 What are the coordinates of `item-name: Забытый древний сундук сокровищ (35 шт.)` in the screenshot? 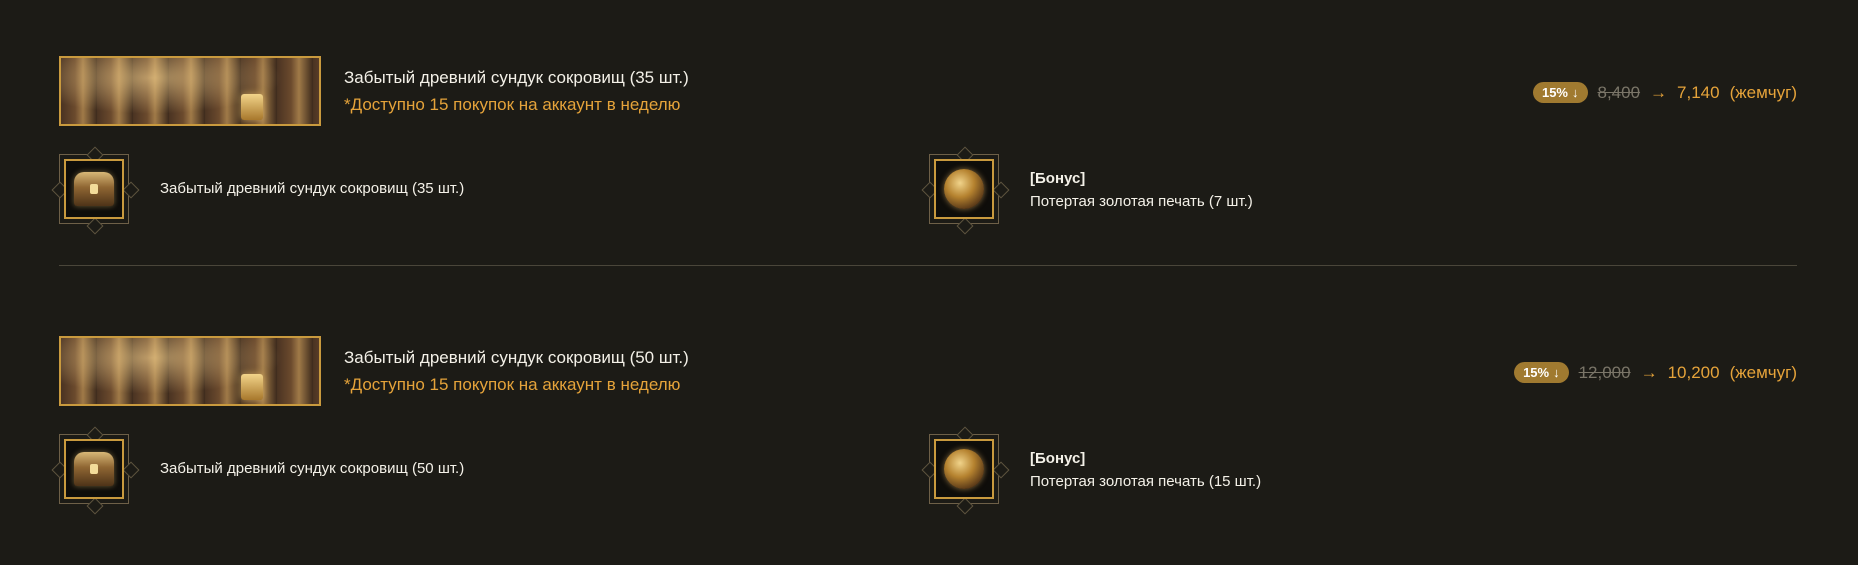 It's located at (312, 188).